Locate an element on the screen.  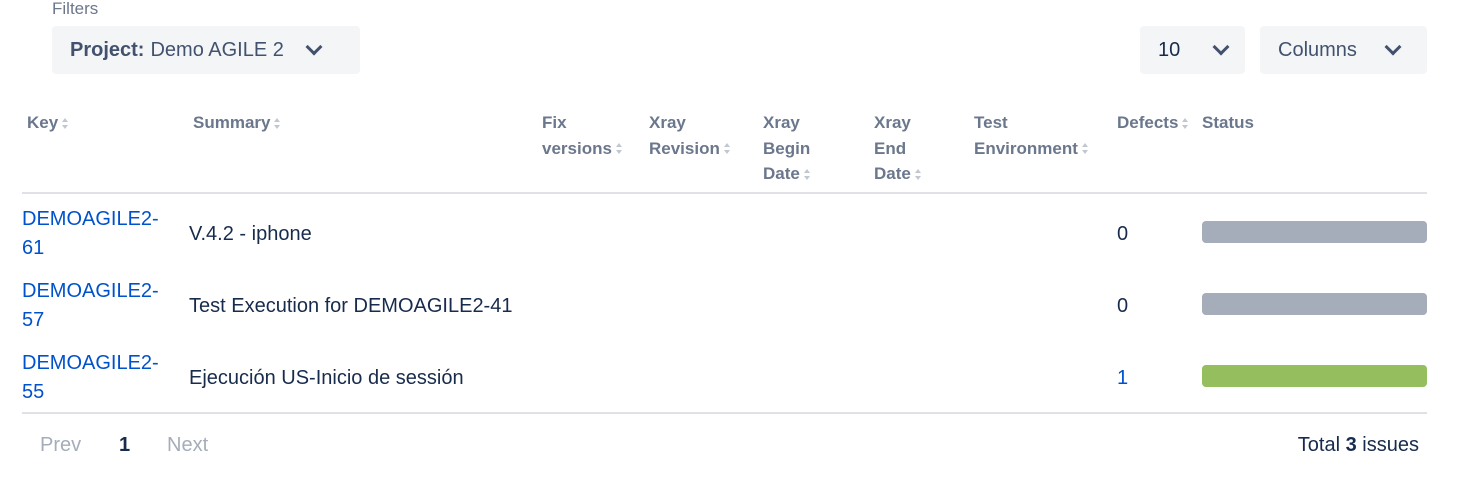
issue-summary: Test Execution for DEMOAGILE2-41 is located at coordinates (351, 306).